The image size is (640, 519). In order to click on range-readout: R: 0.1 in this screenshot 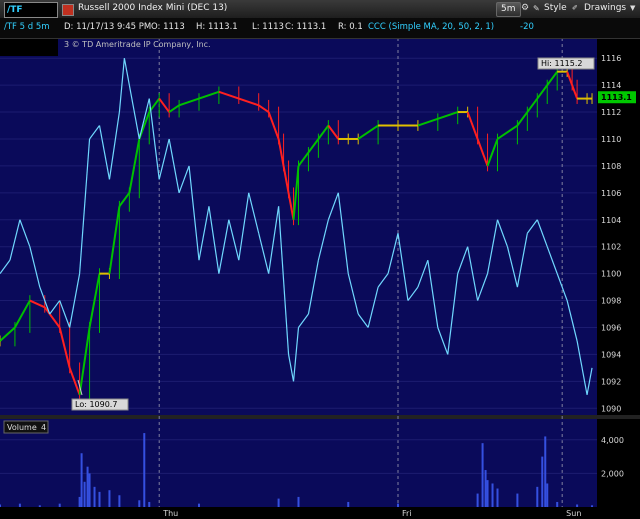, I will do `click(350, 27)`.